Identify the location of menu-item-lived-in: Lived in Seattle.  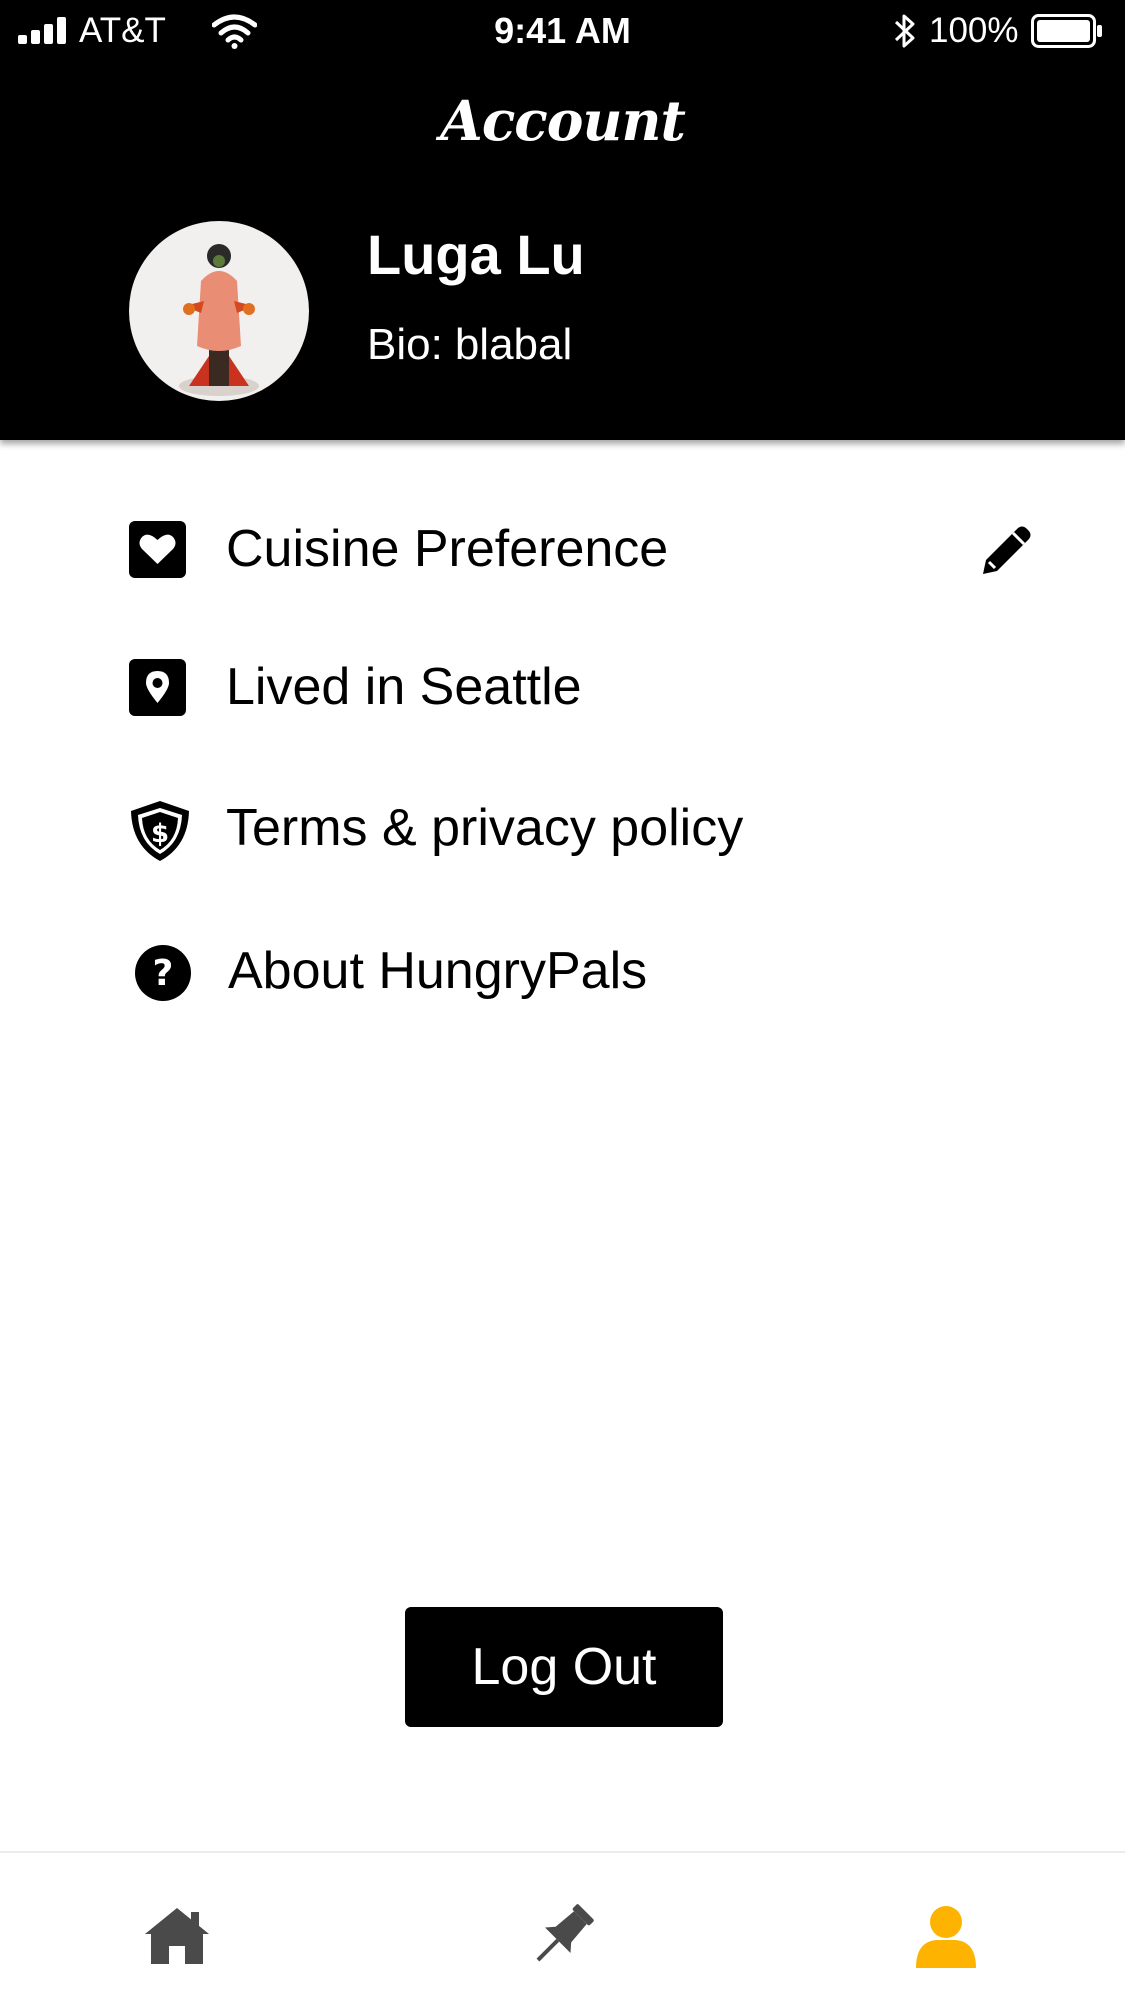
(578, 686).